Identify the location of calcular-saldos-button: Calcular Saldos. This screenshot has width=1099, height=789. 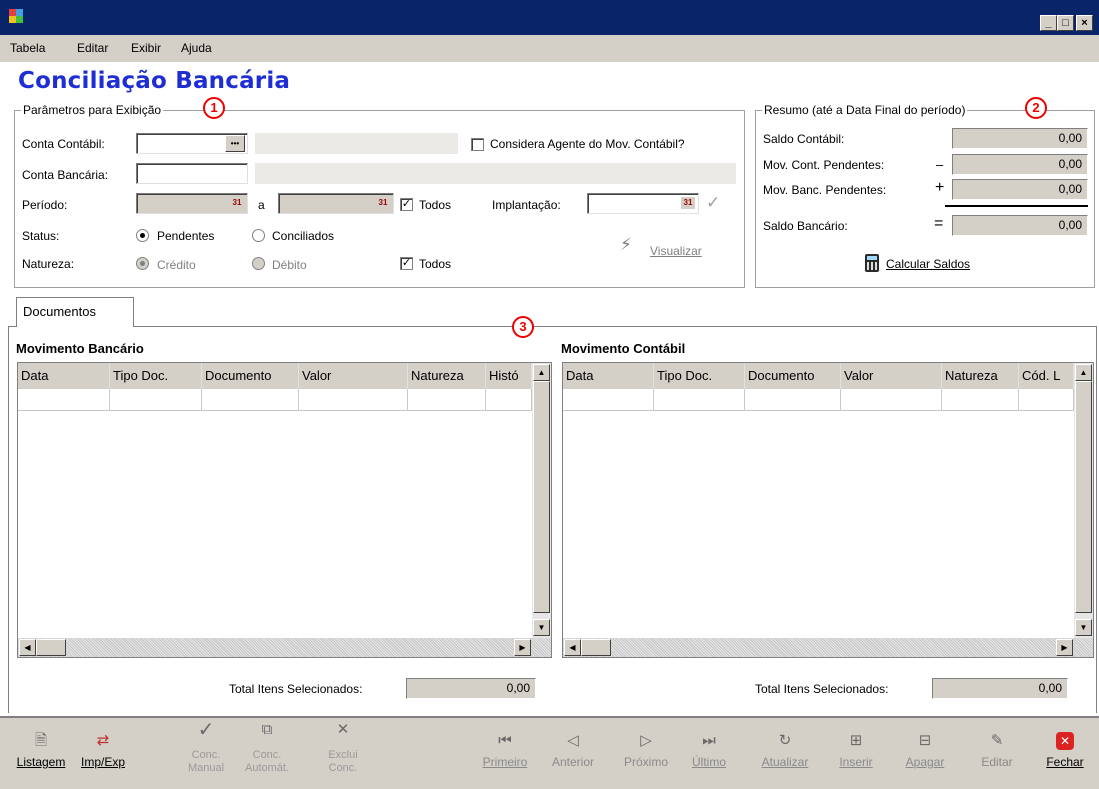
(928, 264).